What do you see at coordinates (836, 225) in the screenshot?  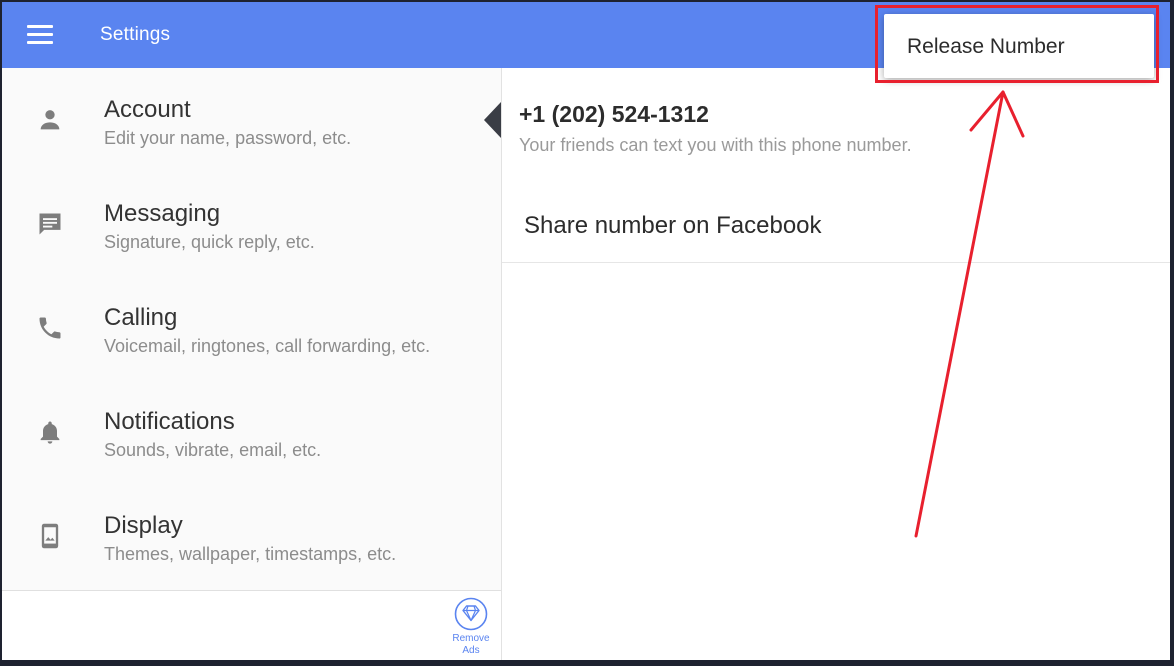 I see `share-facebook-button: Share number on Facebook` at bounding box center [836, 225].